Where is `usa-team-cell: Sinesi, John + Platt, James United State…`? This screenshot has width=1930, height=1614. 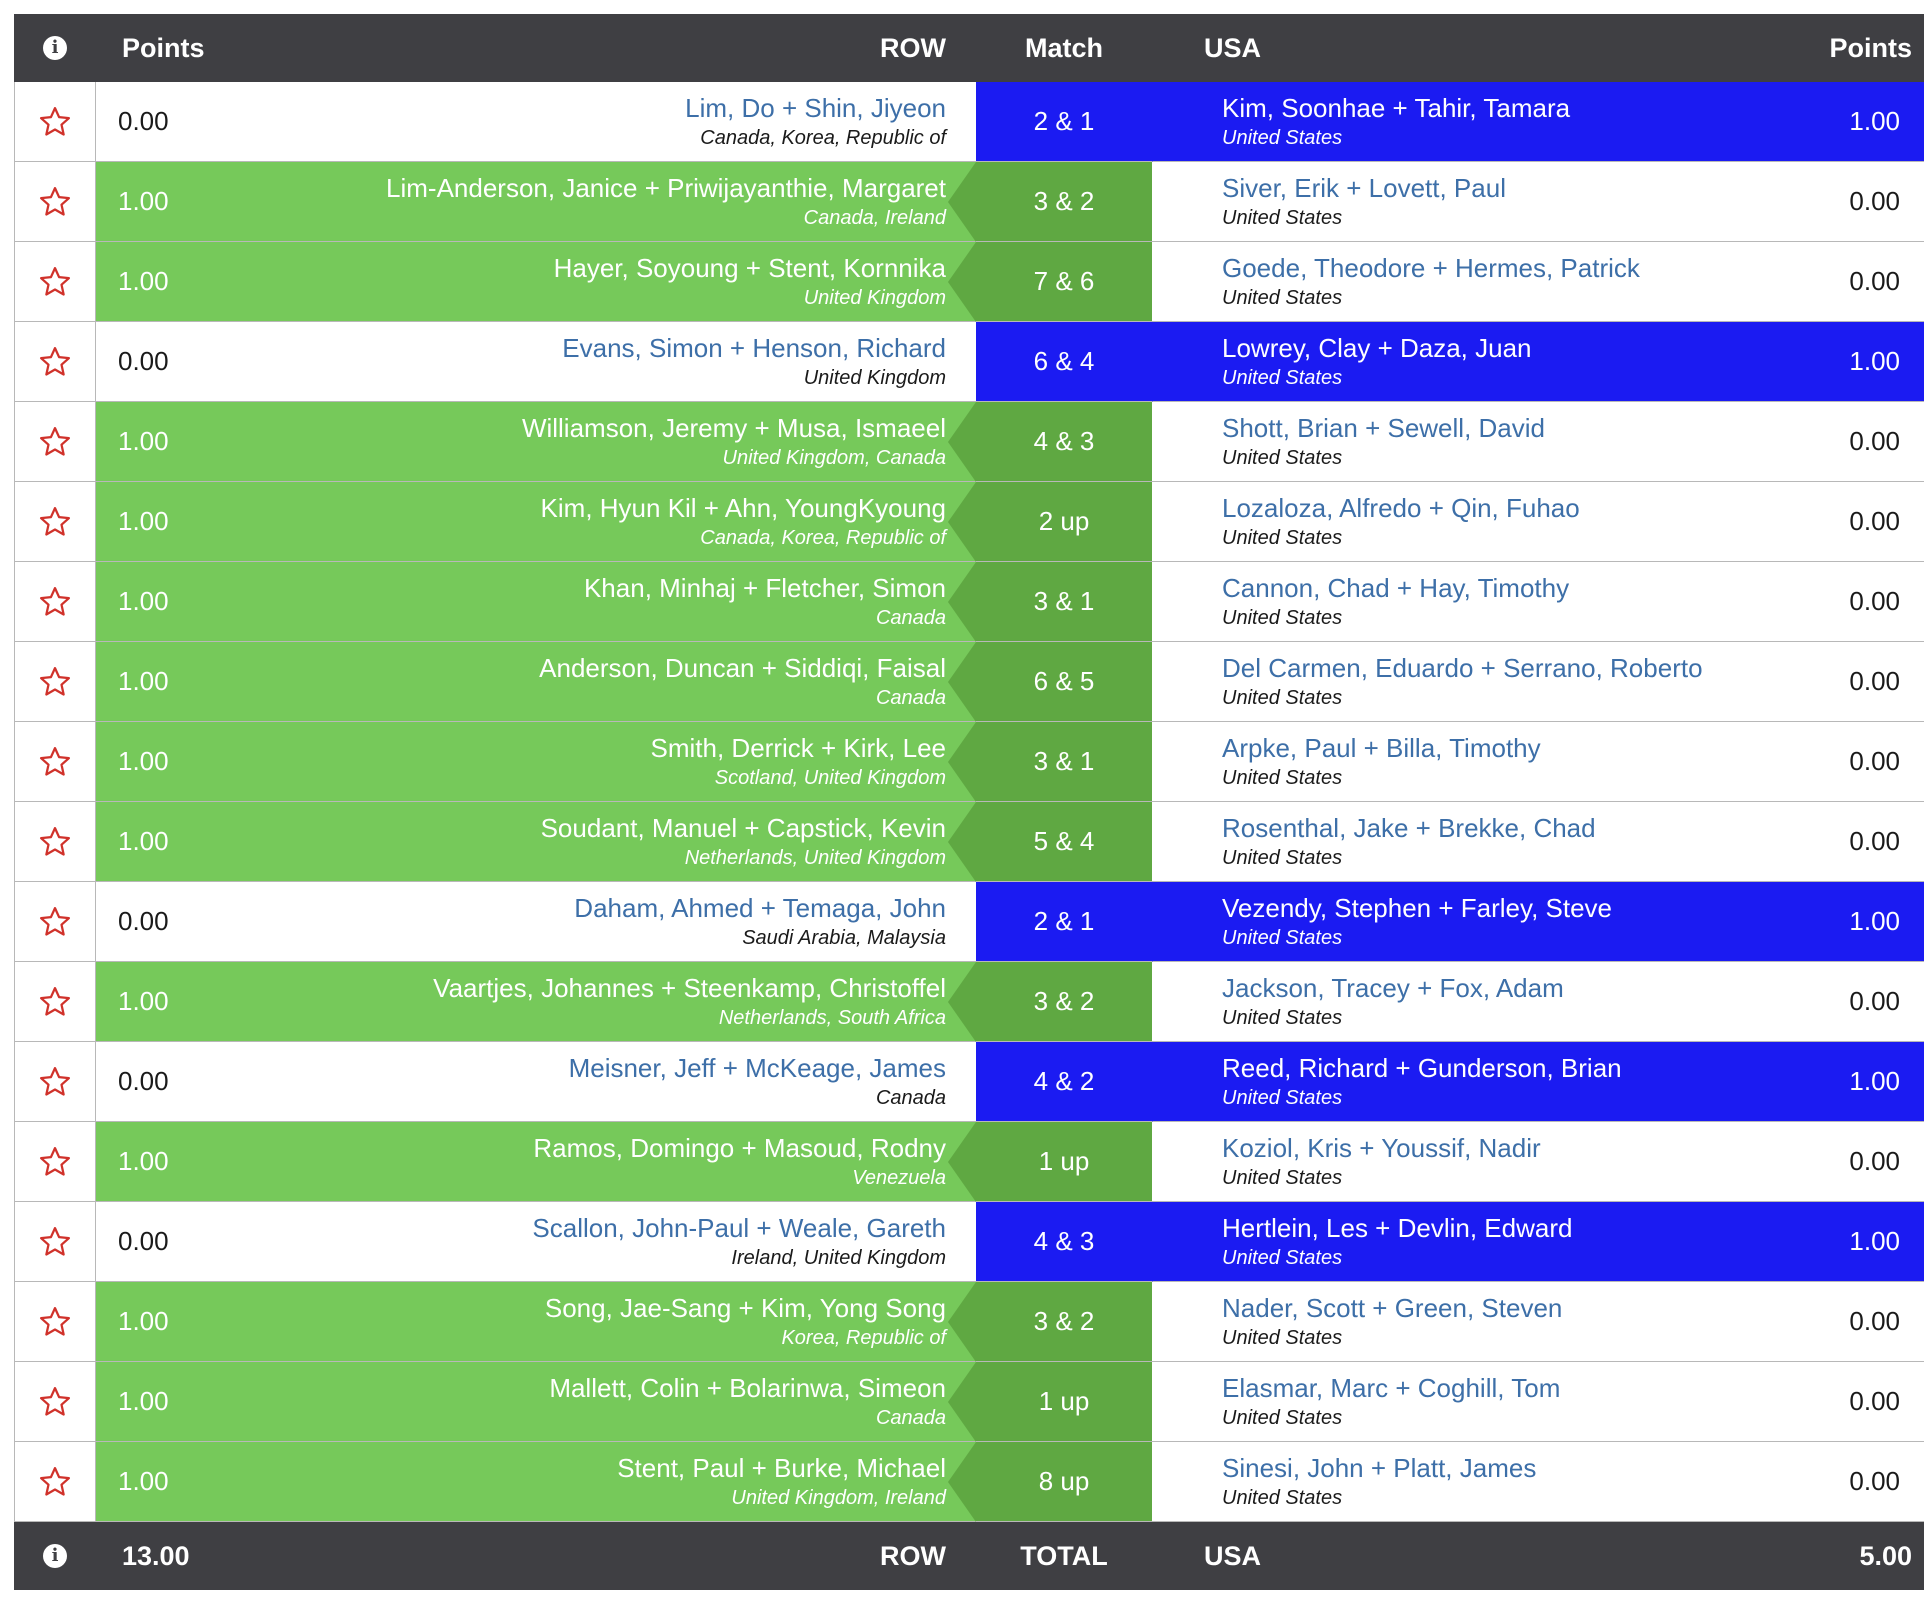
usa-team-cell: Sinesi, John + Platt, James United State… is located at coordinates (1538, 1481).